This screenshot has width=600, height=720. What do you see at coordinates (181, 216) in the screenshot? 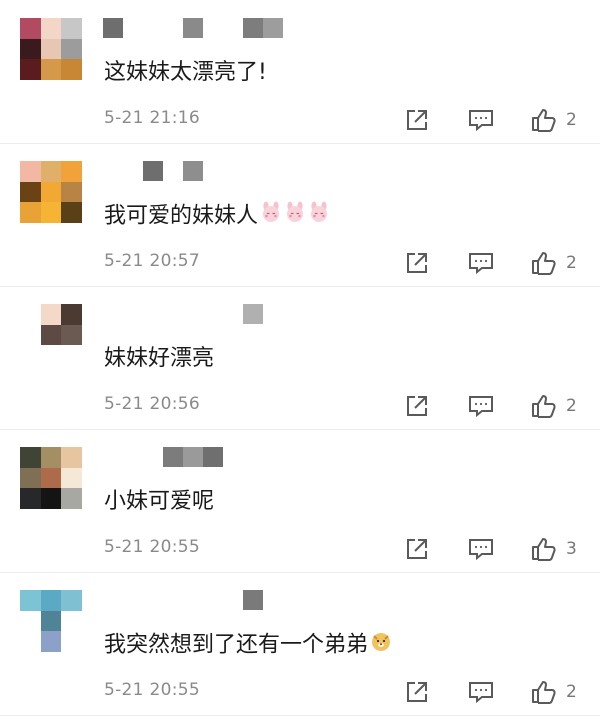
I see `comment-text-content: 我可爱的妹妹人` at bounding box center [181, 216].